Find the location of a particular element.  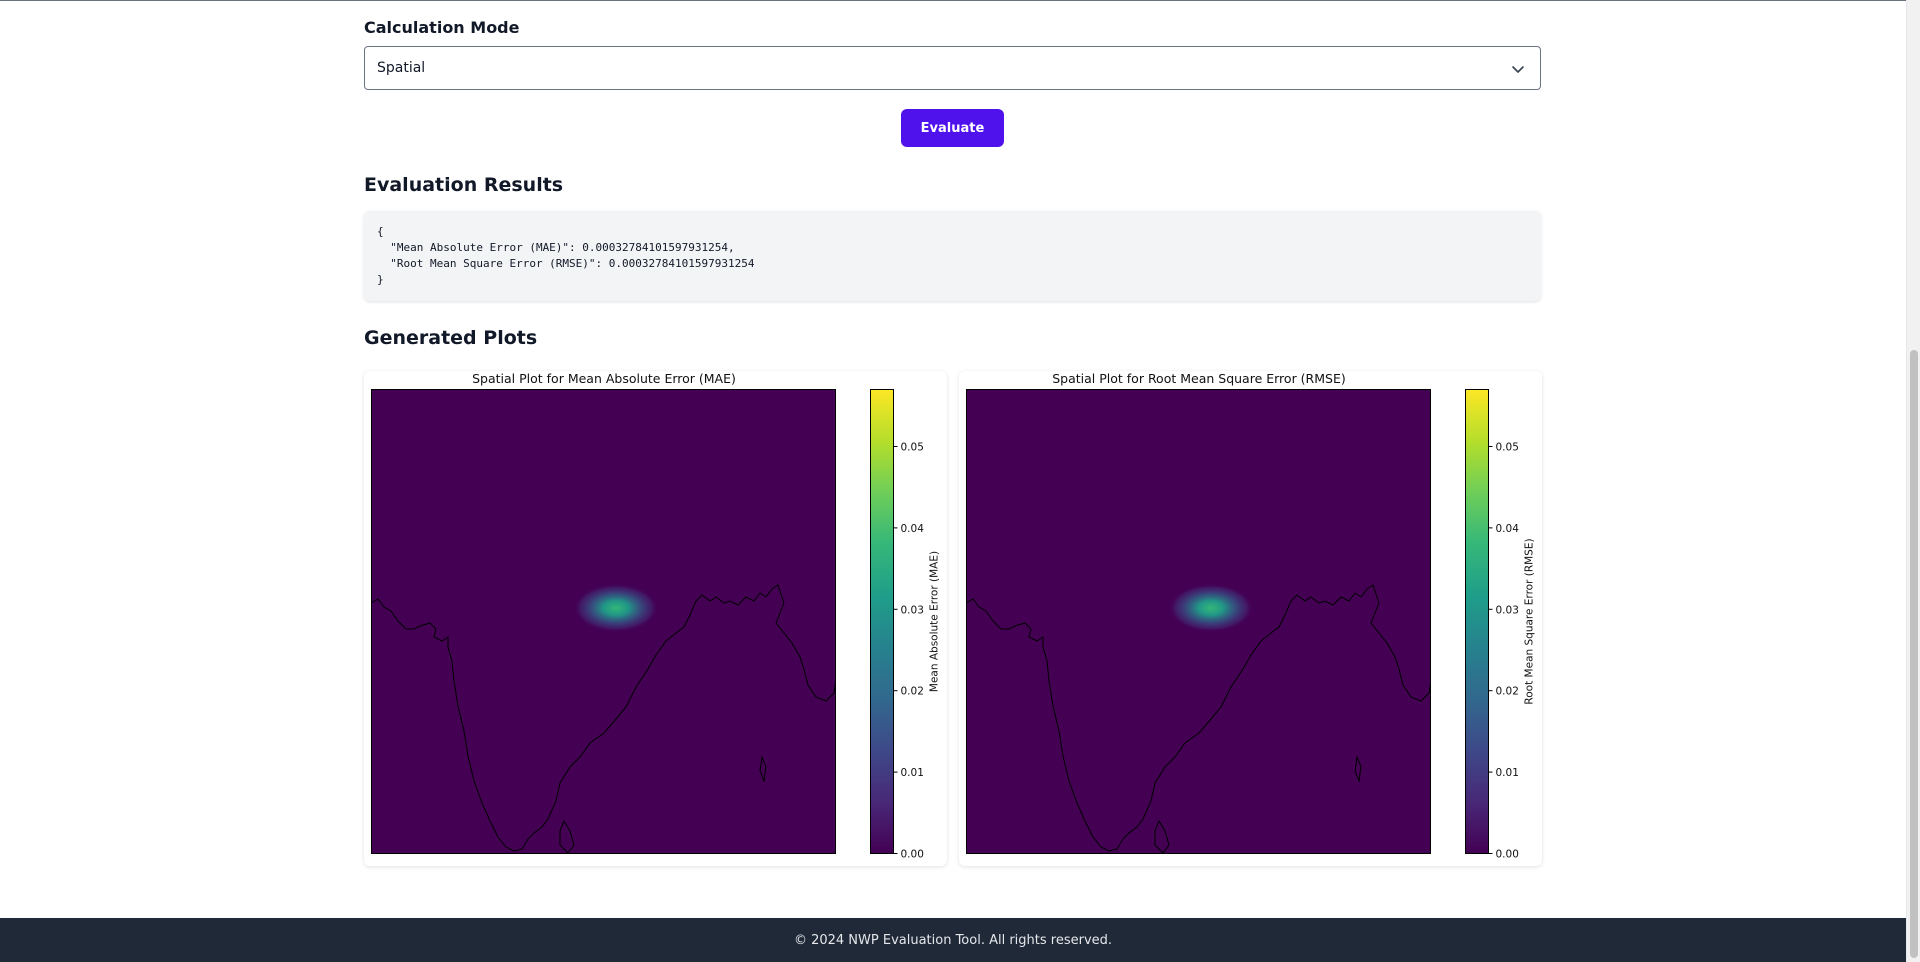

calculation-mode-select: Spatial is located at coordinates (952, 68).